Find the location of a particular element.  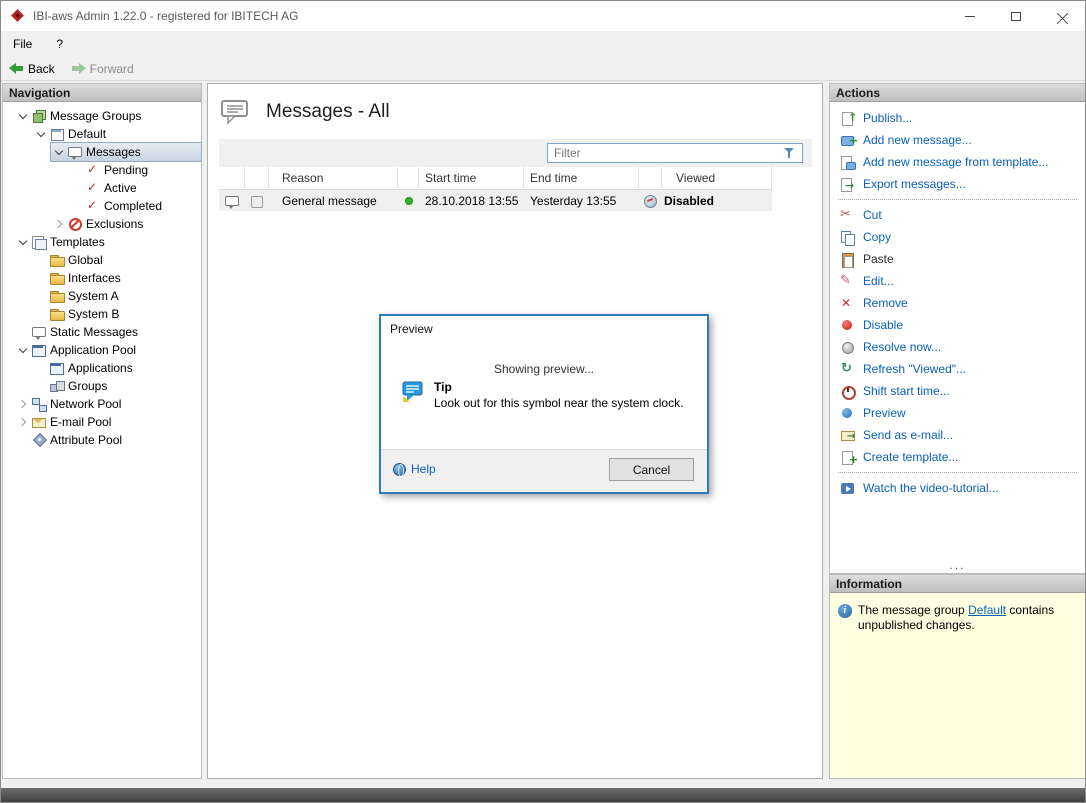

tree-item-interfaces: Interfaces is located at coordinates (102, 278).